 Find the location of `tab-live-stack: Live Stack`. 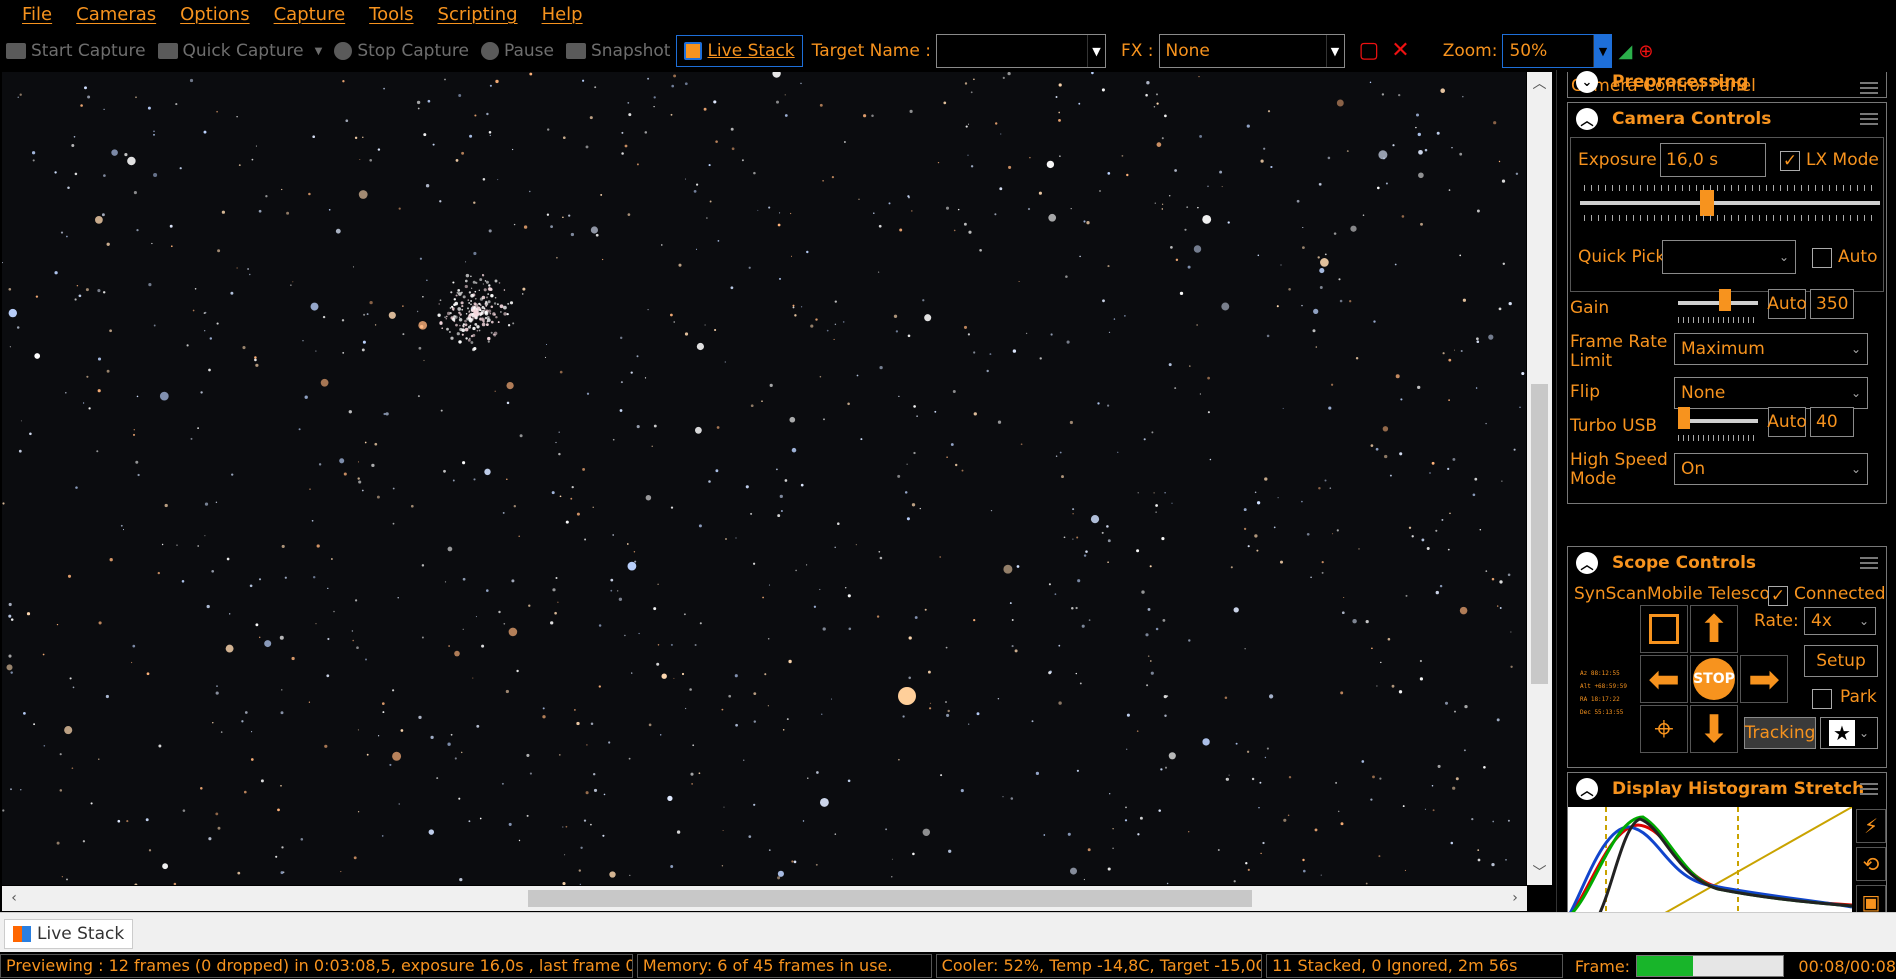

tab-live-stack: Live Stack is located at coordinates (69, 934).